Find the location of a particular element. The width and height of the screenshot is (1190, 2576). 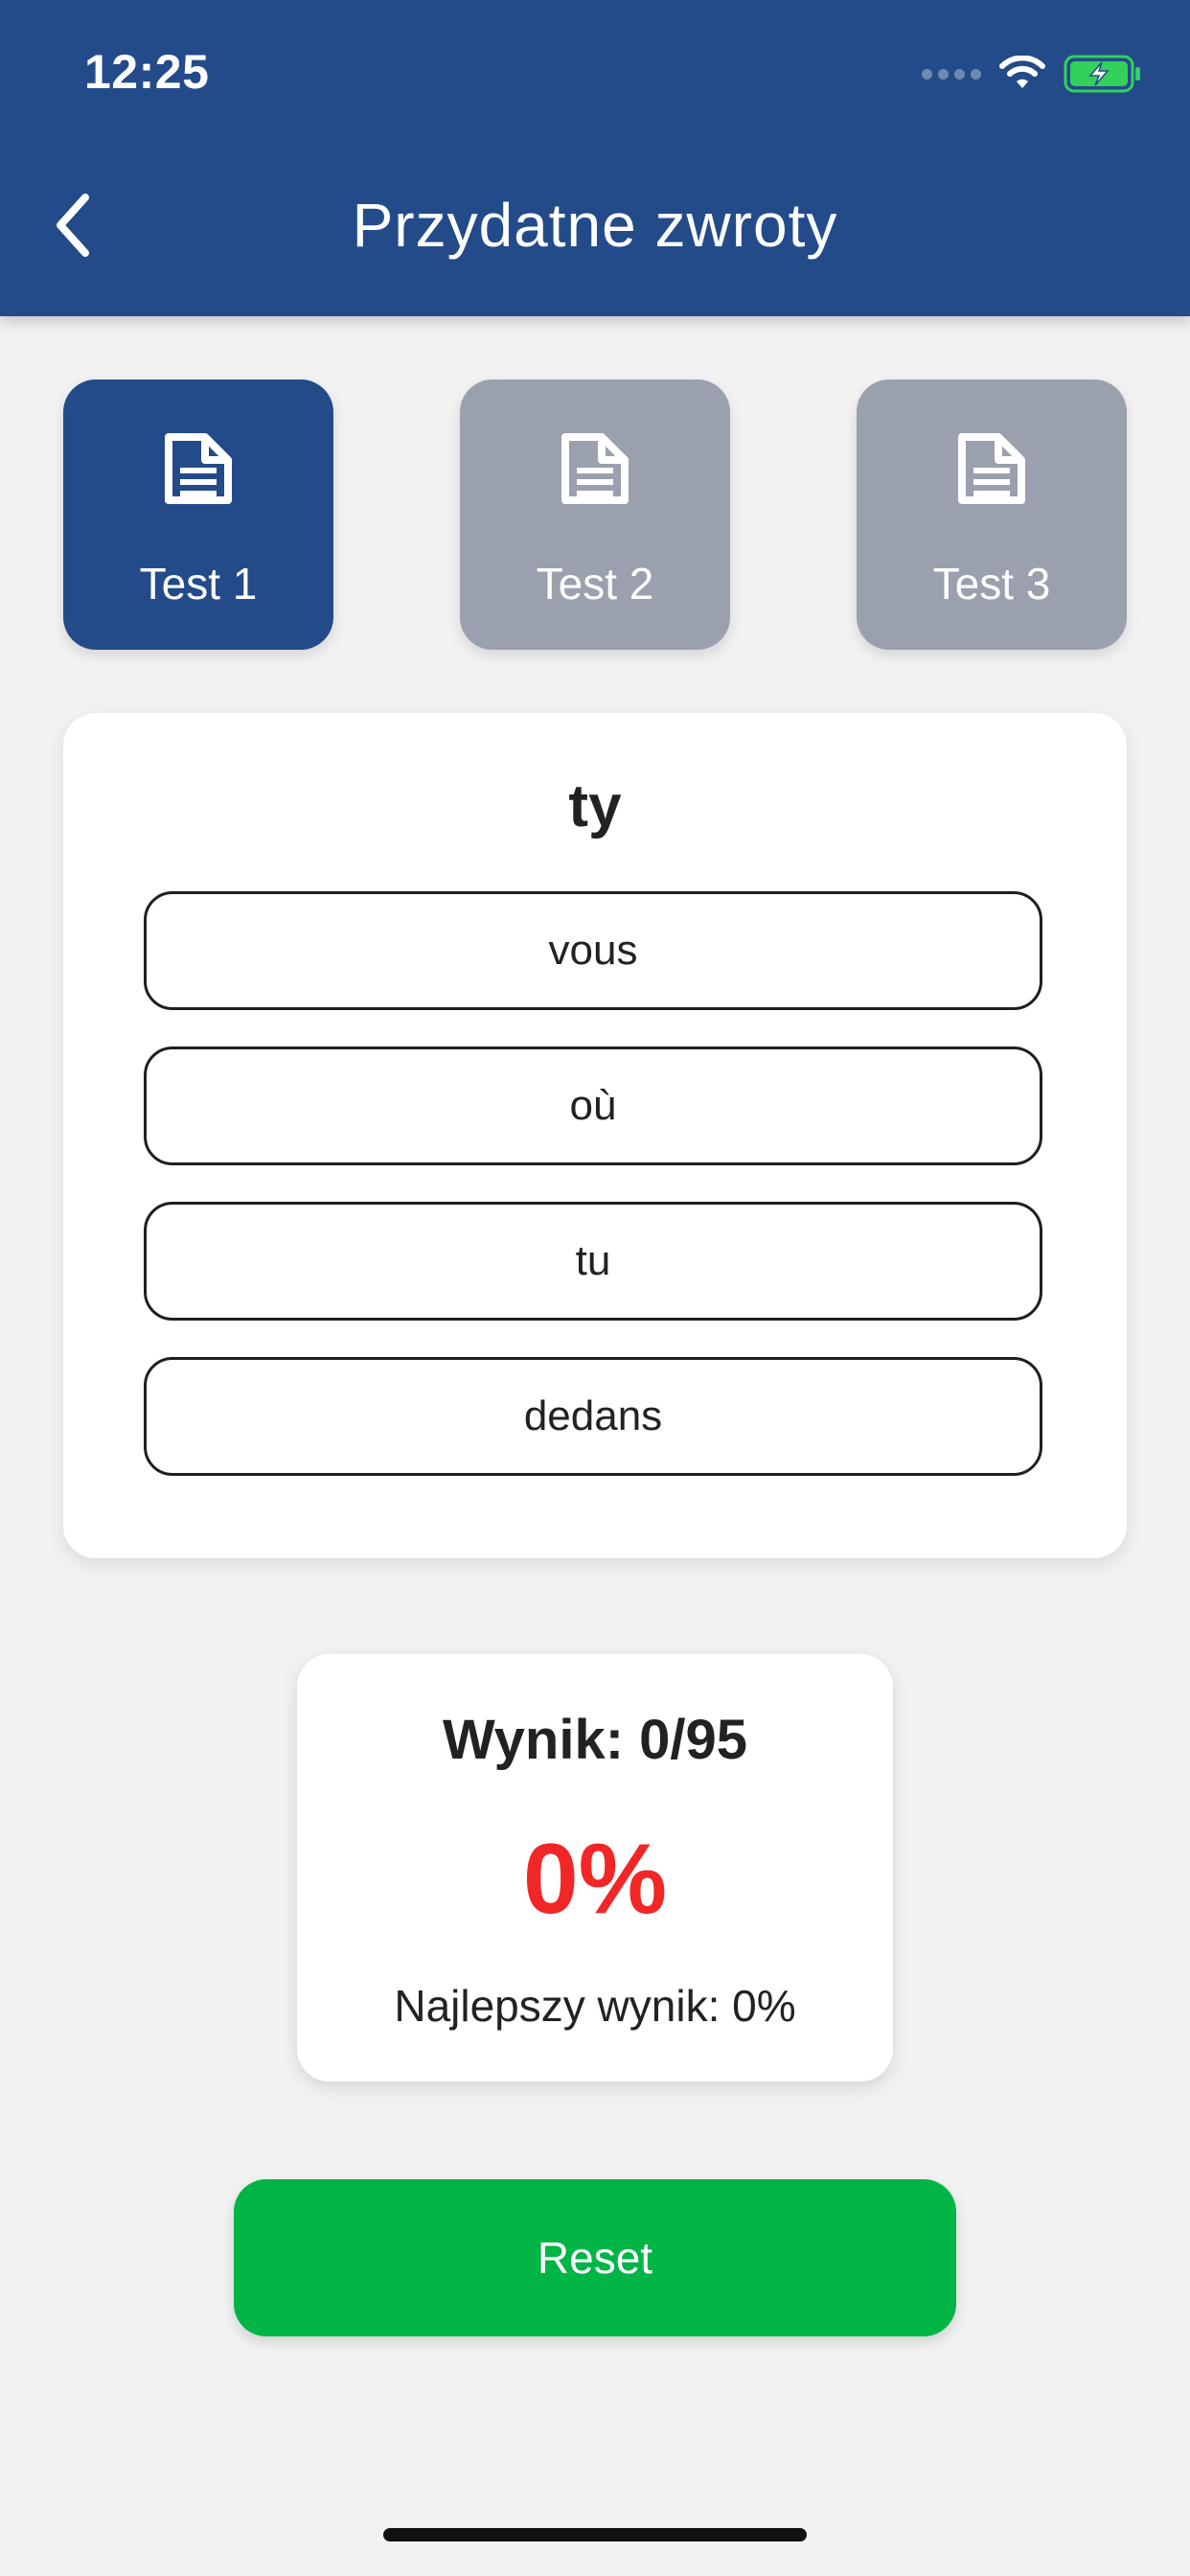

quiz-question: ty is located at coordinates (595, 806).